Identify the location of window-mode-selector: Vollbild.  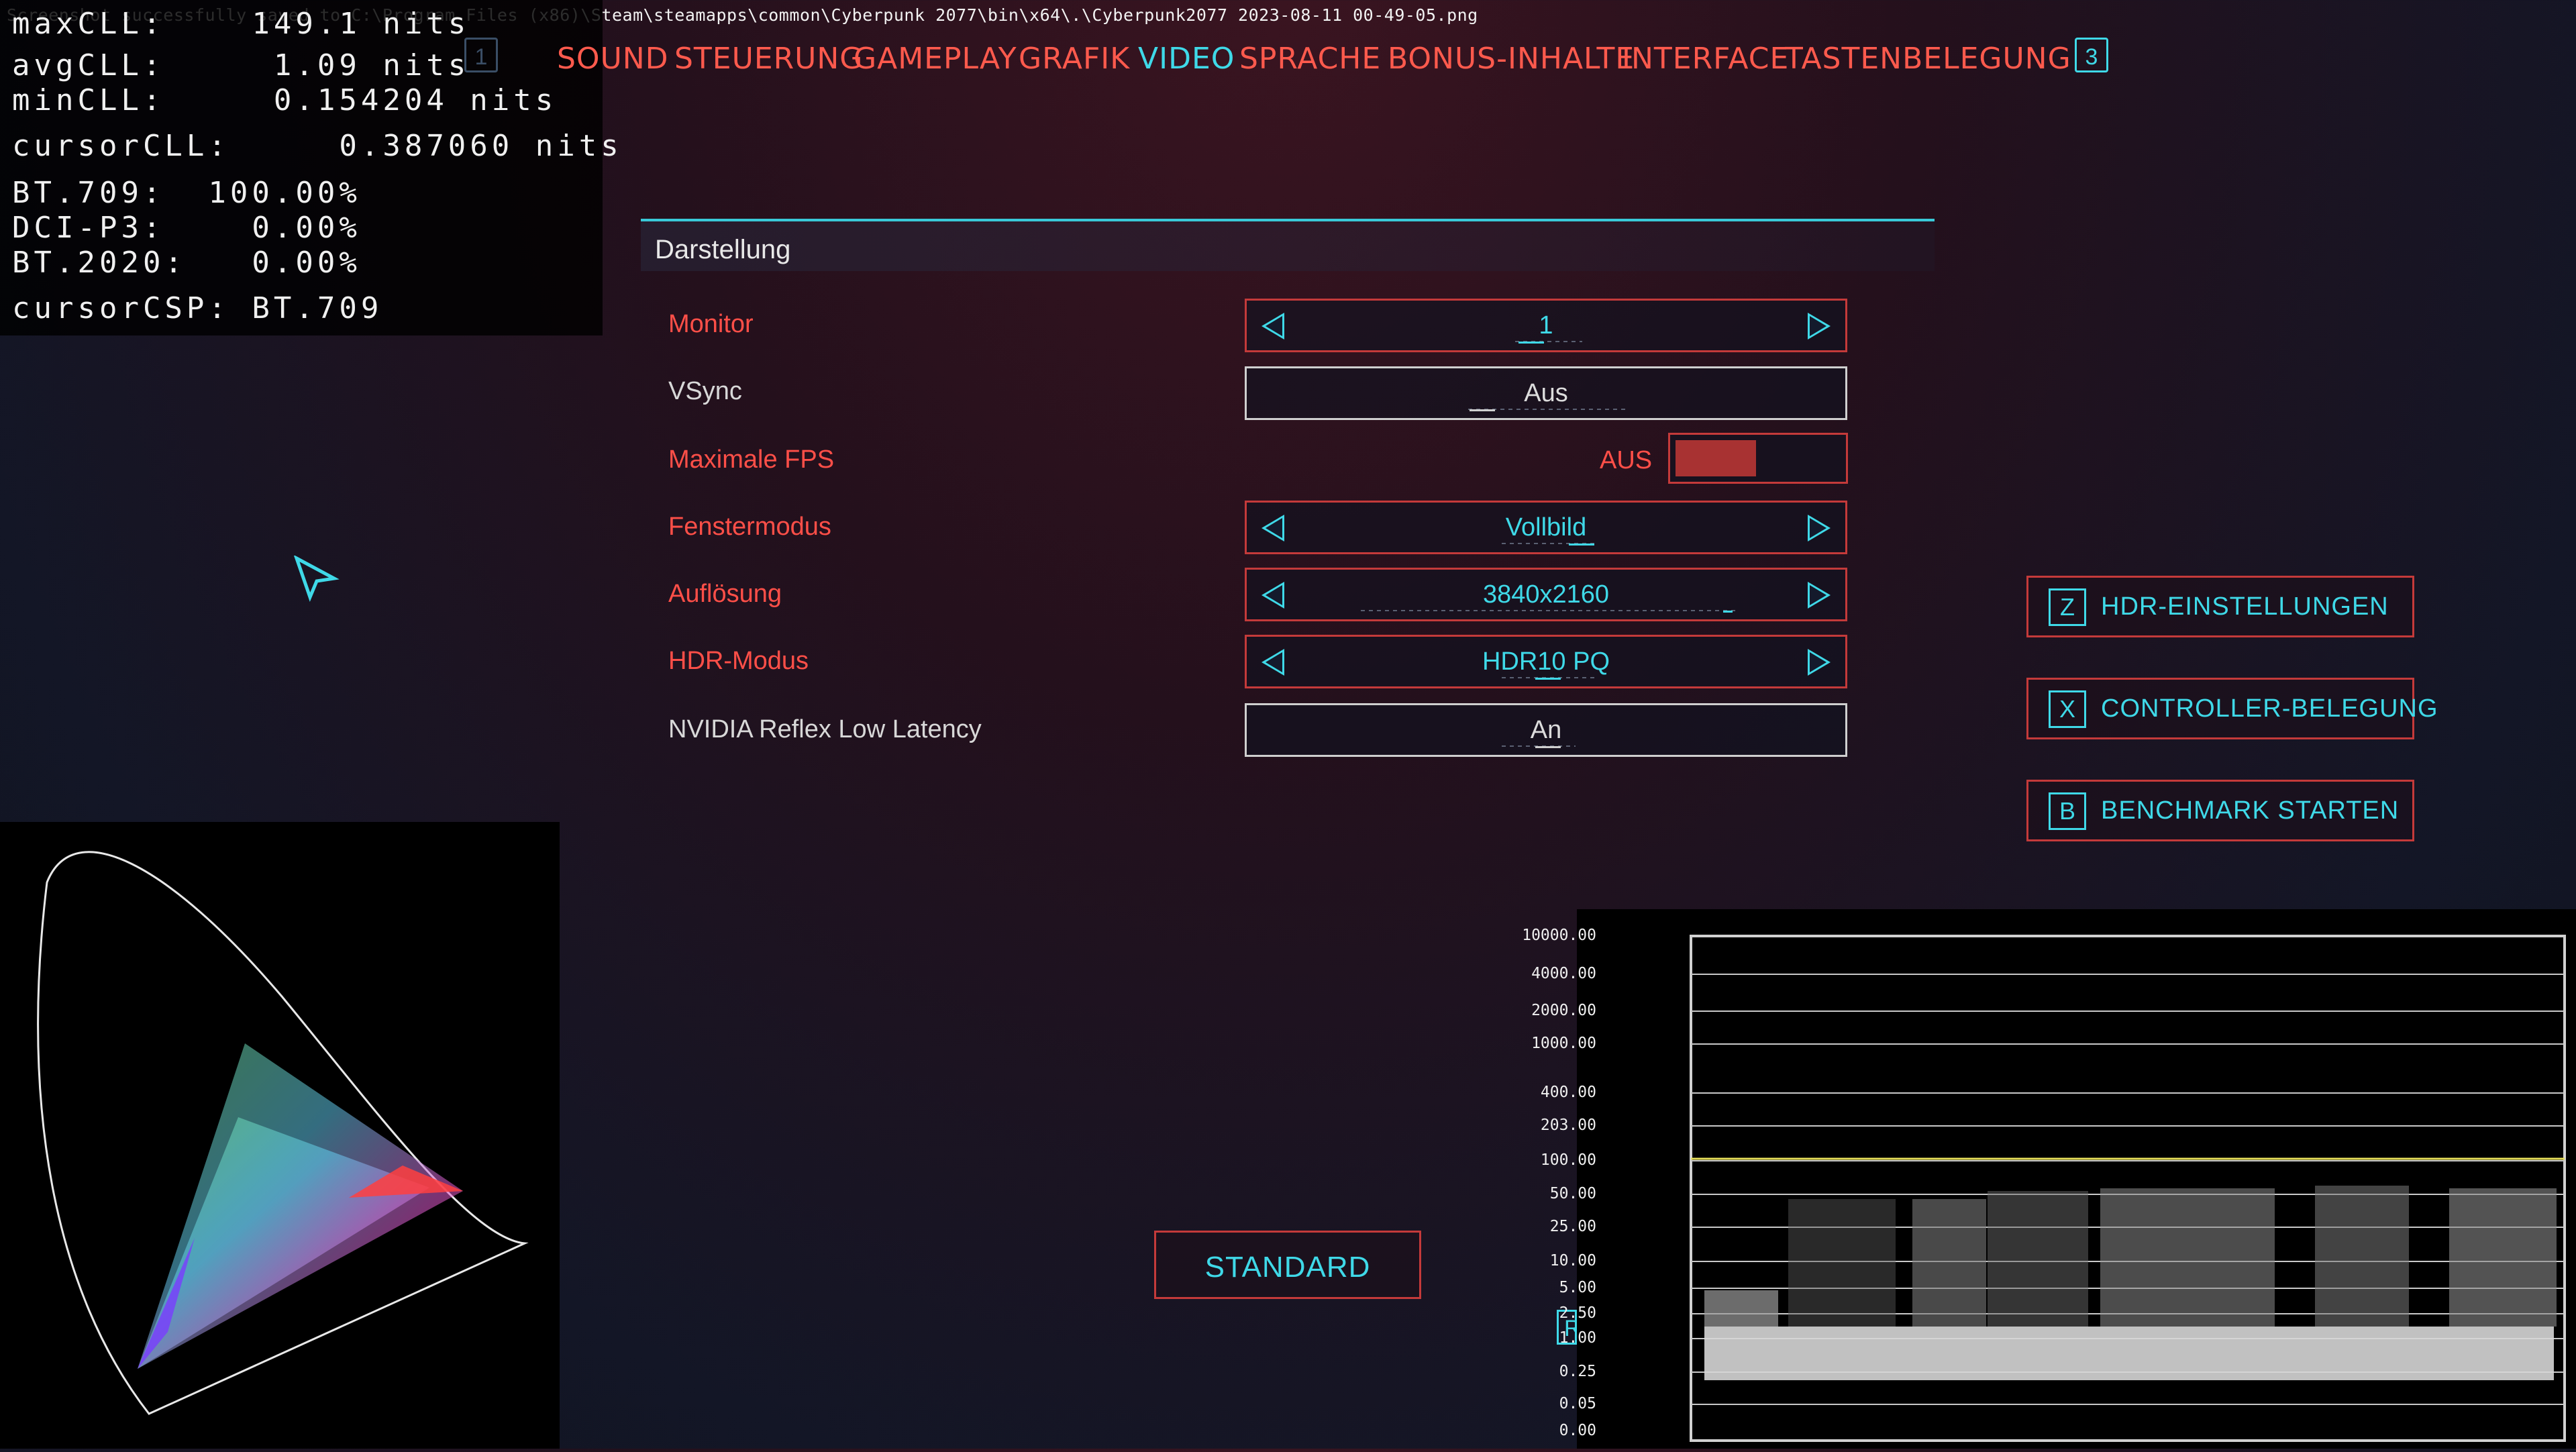
(1546, 527).